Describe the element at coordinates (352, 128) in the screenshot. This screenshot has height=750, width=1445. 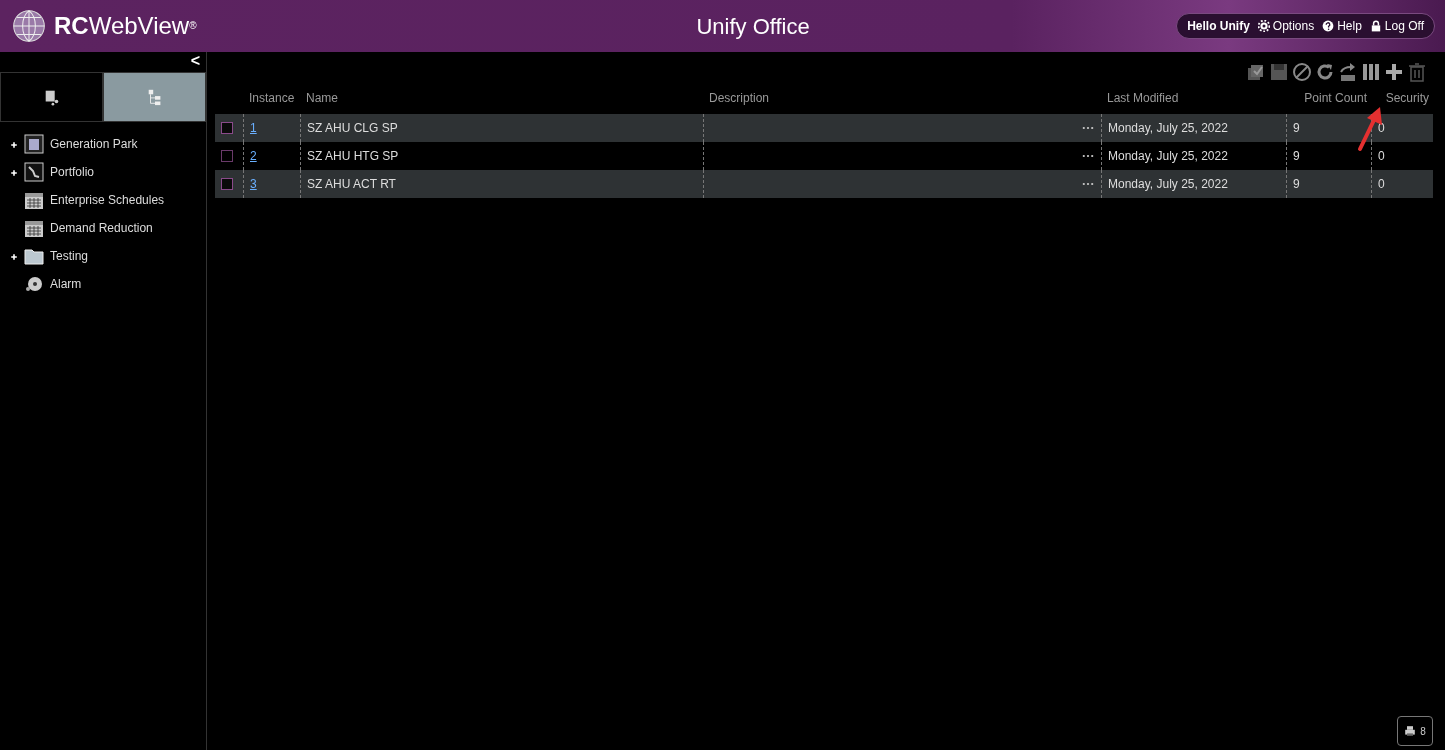
I see `table-cell-text: SZ AHU CLG SP` at that location.